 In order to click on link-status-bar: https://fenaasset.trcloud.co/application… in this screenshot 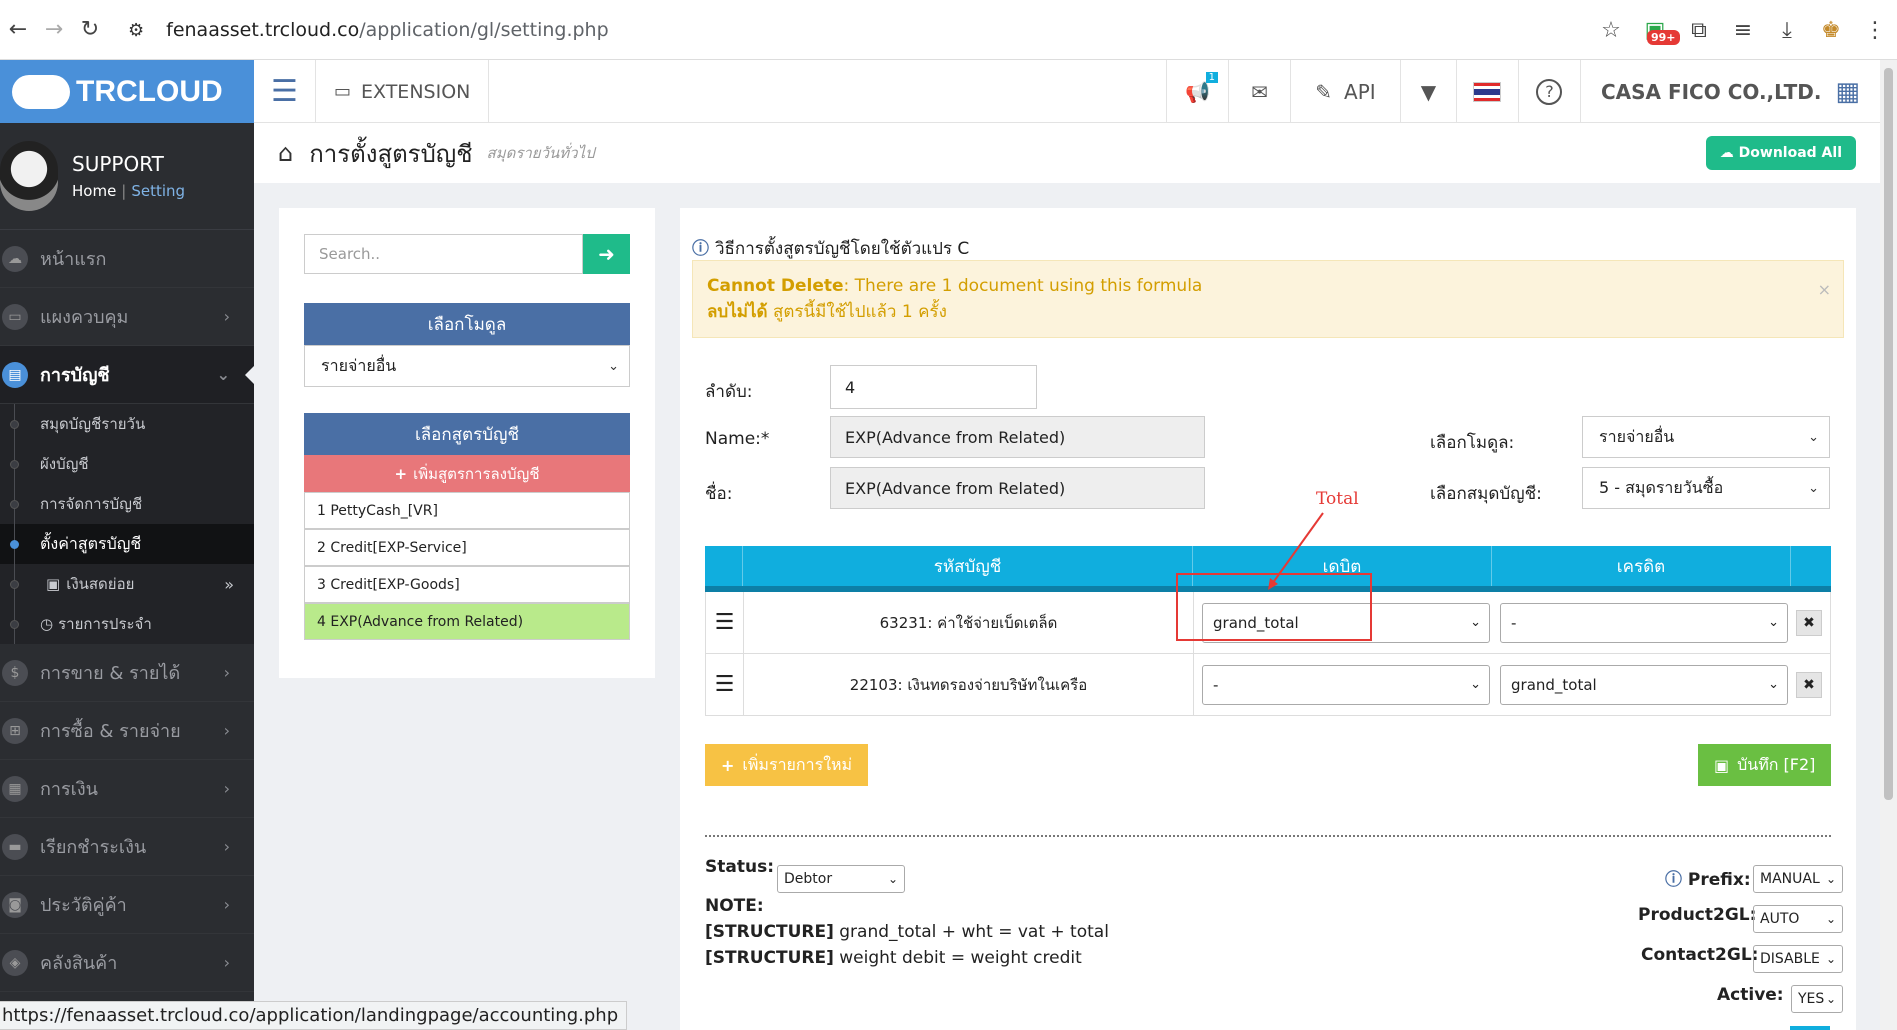, I will do `click(314, 1015)`.